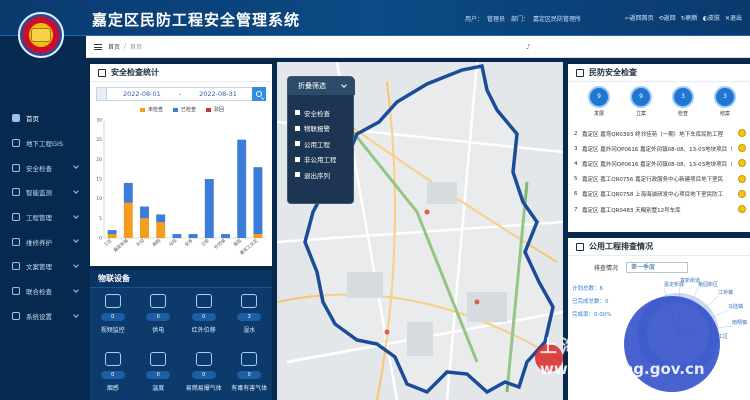  I want to click on thermometer-icon, so click(158, 359).